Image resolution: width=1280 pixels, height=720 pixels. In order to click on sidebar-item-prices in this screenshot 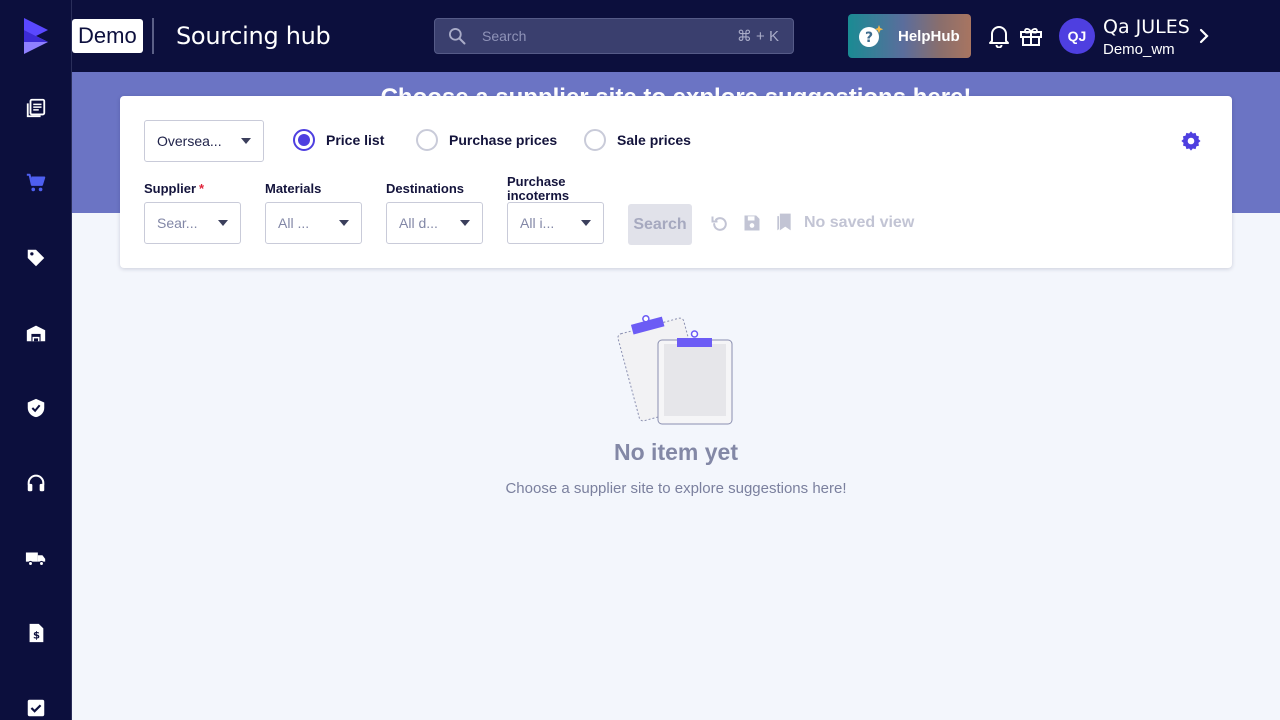, I will do `click(36, 258)`.